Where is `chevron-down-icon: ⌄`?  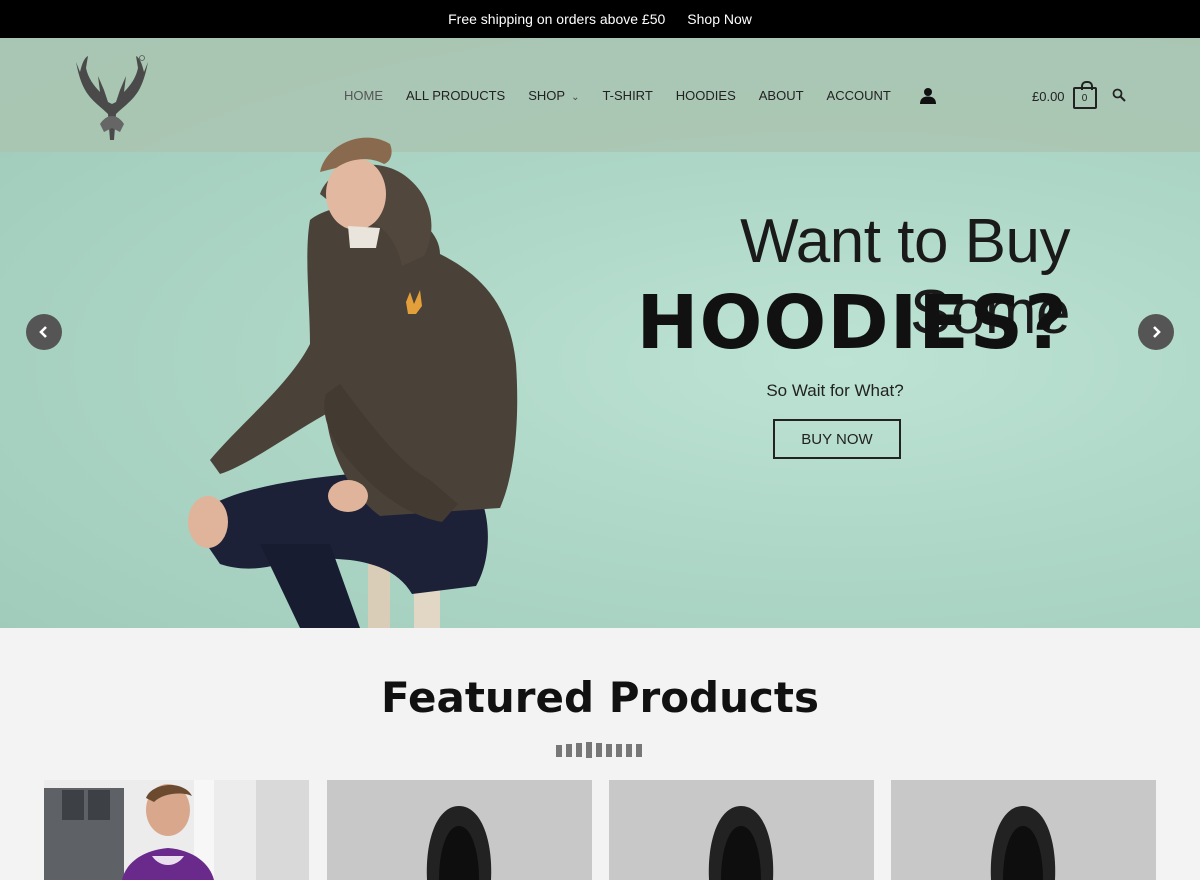
chevron-down-icon: ⌄ is located at coordinates (575, 97).